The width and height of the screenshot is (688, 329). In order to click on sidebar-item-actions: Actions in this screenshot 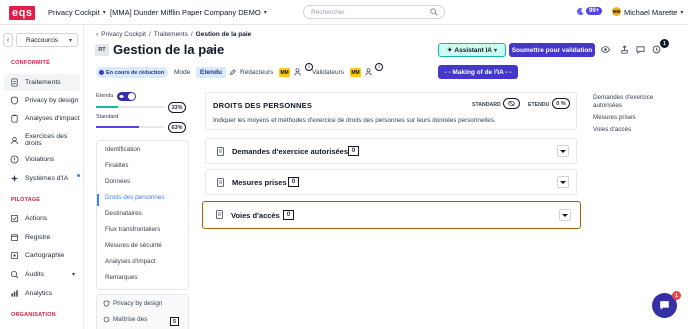, I will do `click(42, 218)`.